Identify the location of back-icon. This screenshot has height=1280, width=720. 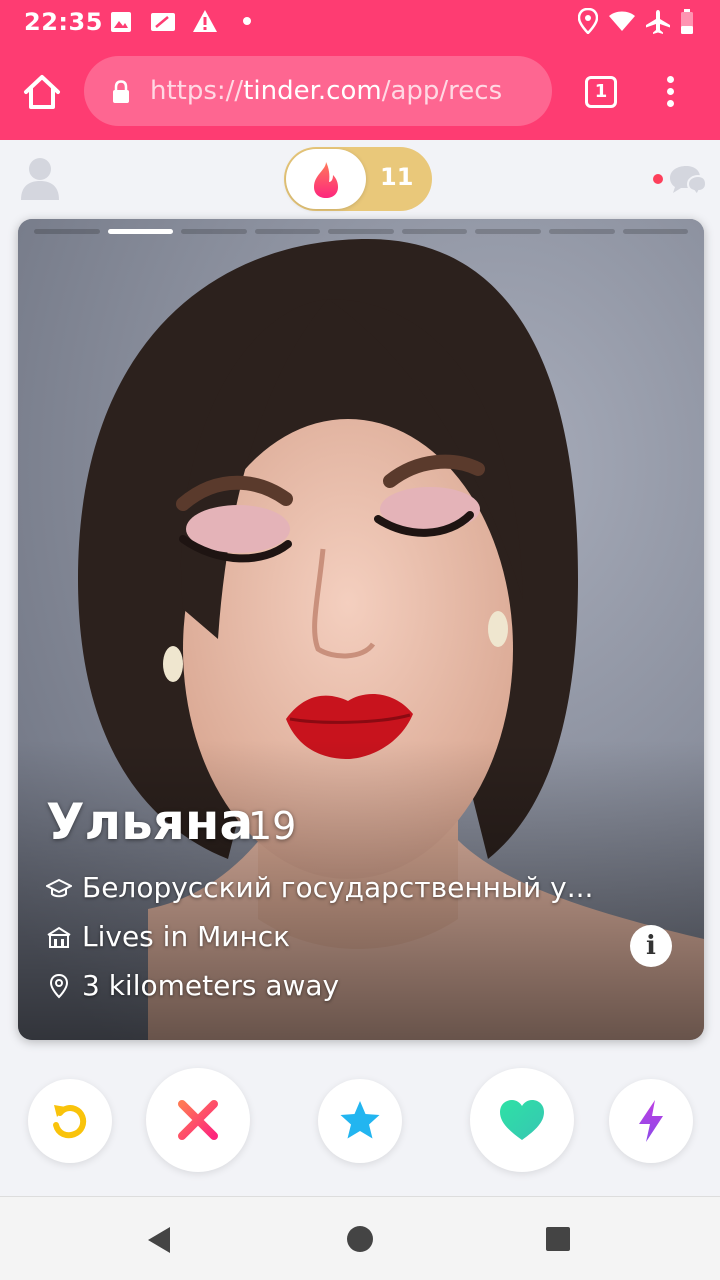
(159, 1240).